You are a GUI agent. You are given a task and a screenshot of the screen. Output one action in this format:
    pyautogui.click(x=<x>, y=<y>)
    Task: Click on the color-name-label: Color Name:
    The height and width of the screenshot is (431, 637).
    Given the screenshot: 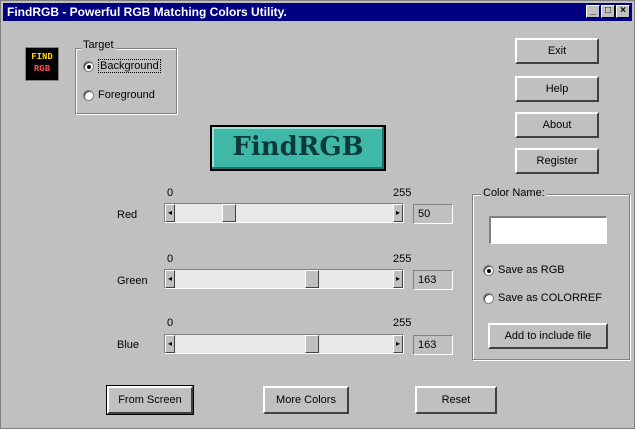 What is the action you would take?
    pyautogui.click(x=514, y=193)
    